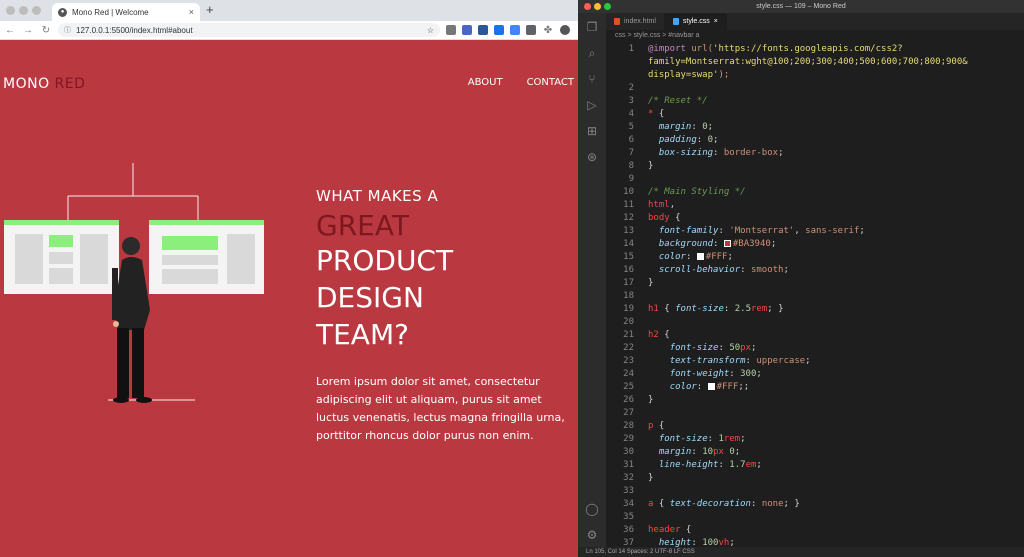  I want to click on nav-link-contact: CONTACT, so click(550, 82).